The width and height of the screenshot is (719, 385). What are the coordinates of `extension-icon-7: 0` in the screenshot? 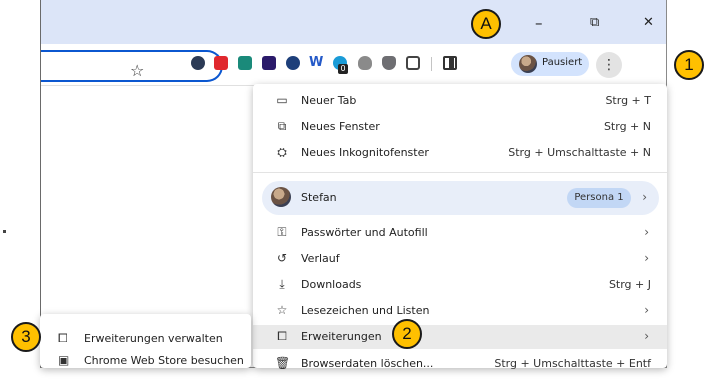 It's located at (340, 65).